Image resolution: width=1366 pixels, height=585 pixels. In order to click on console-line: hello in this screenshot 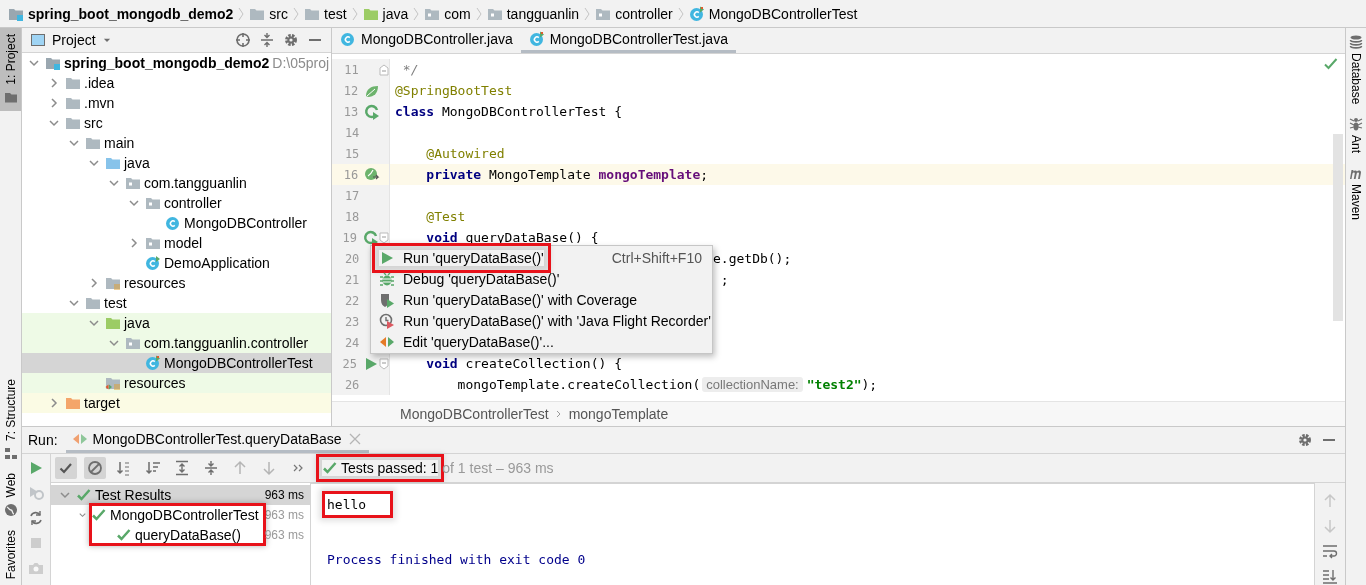, I will do `click(358, 504)`.